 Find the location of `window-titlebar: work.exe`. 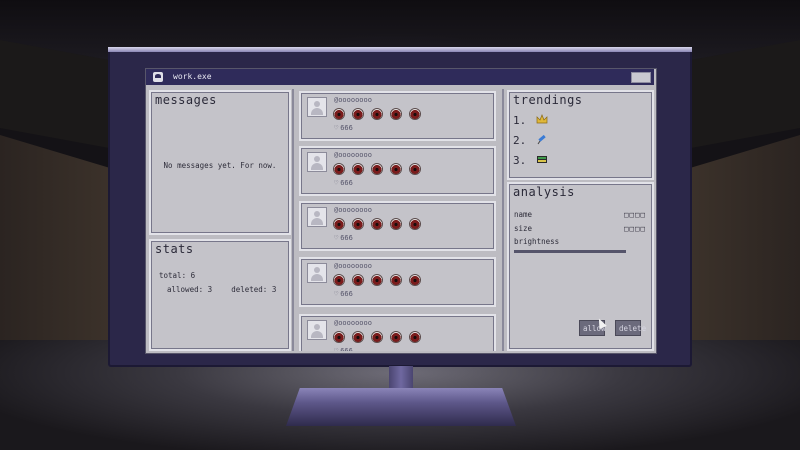

window-titlebar: work.exe is located at coordinates (400, 77).